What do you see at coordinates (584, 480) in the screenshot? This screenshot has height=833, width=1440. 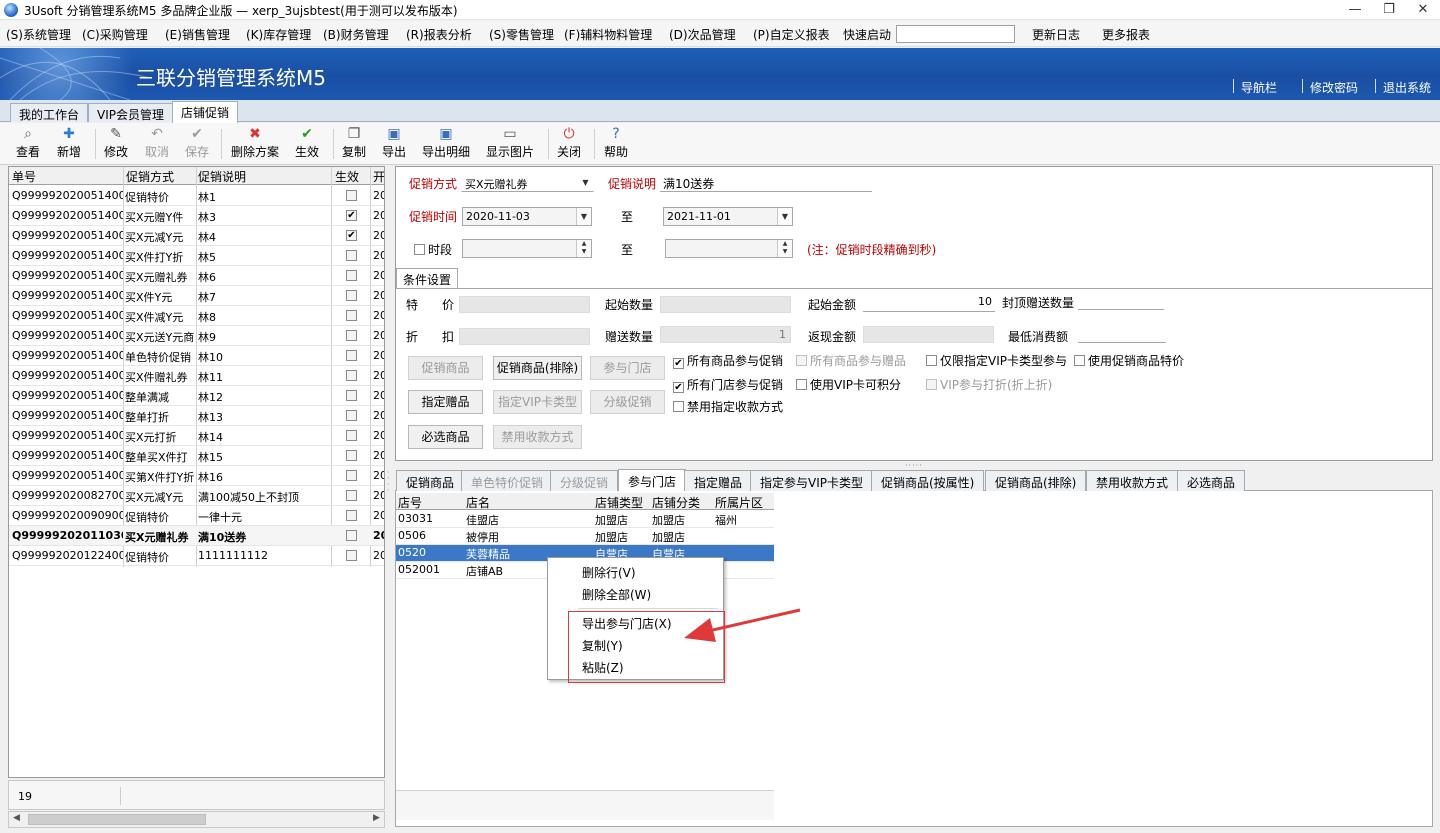 I see `tab-tier-promo: 分级促销` at bounding box center [584, 480].